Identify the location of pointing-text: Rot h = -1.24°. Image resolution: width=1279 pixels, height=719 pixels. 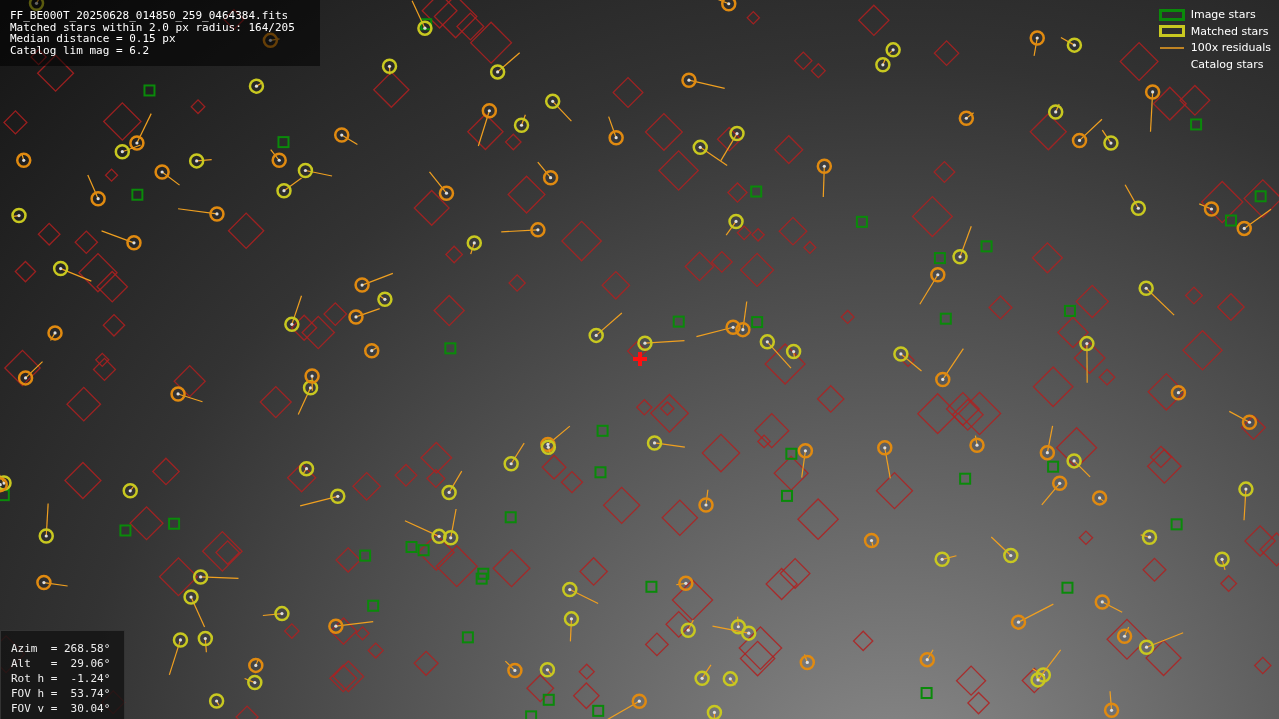
(61, 678).